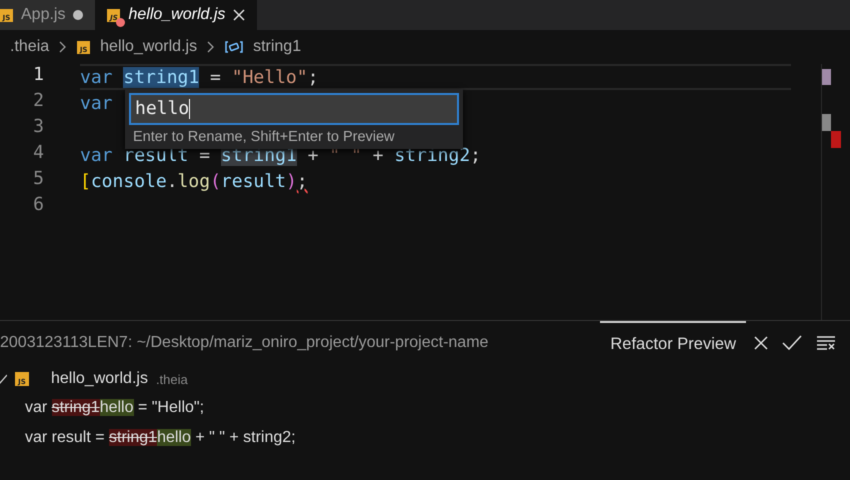  What do you see at coordinates (38, 101) in the screenshot?
I see `line-number: 2` at bounding box center [38, 101].